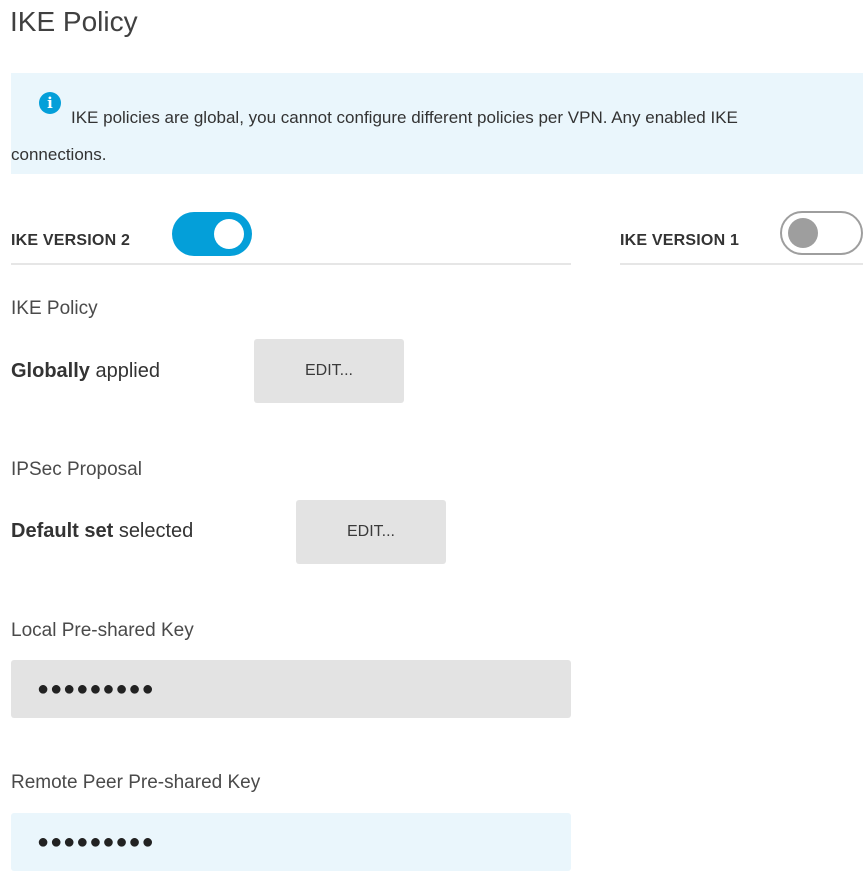 Image resolution: width=863 pixels, height=871 pixels. I want to click on ipsec-proposal-status: Default set selected, so click(102, 531).